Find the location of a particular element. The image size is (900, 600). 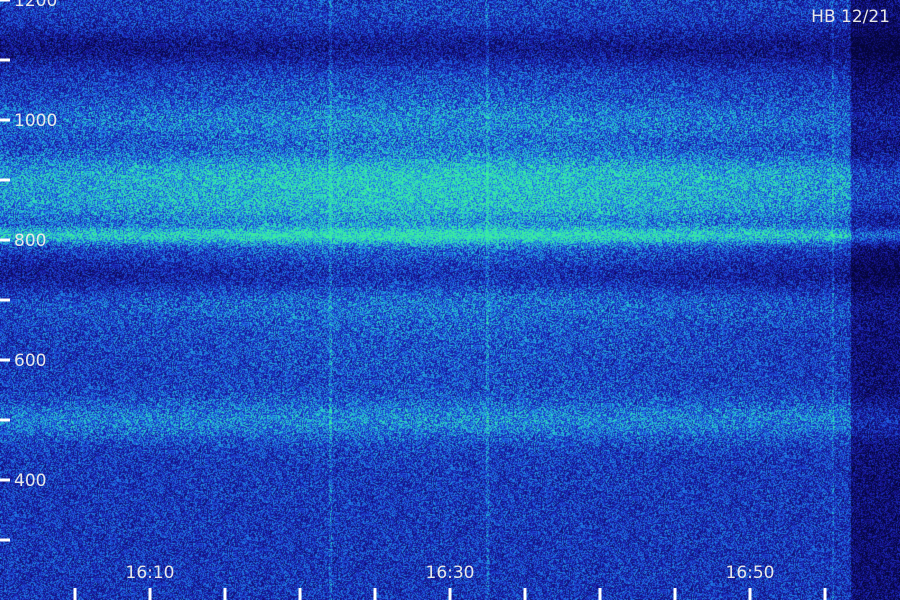

y-tick-label: 600 is located at coordinates (30, 361).